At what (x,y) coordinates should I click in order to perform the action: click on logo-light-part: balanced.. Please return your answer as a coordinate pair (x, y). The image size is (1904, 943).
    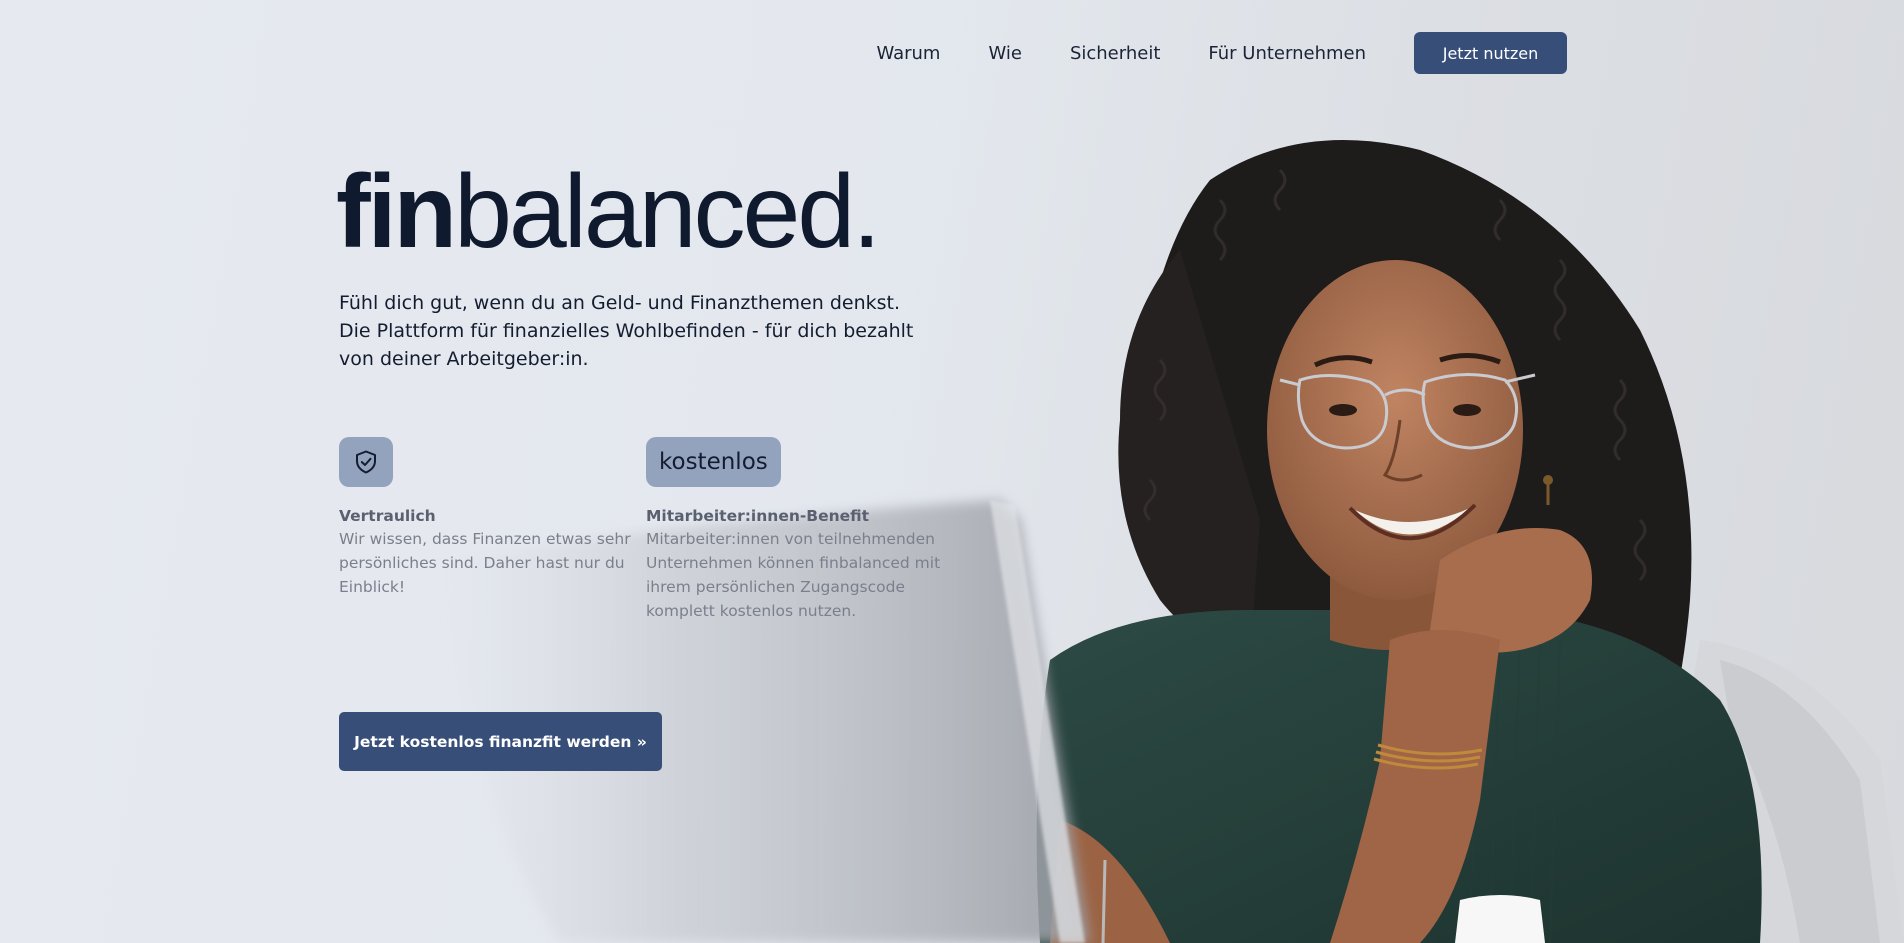
    Looking at the image, I should click on (667, 212).